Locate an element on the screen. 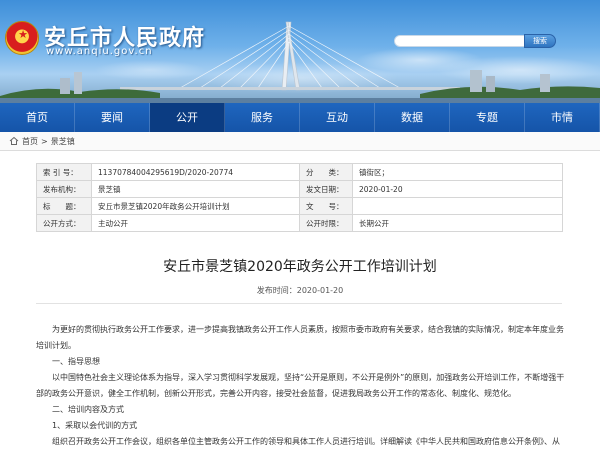 The height and width of the screenshot is (450, 600). article-subheading: 1、采取以会代训的方式 is located at coordinates (95, 425).